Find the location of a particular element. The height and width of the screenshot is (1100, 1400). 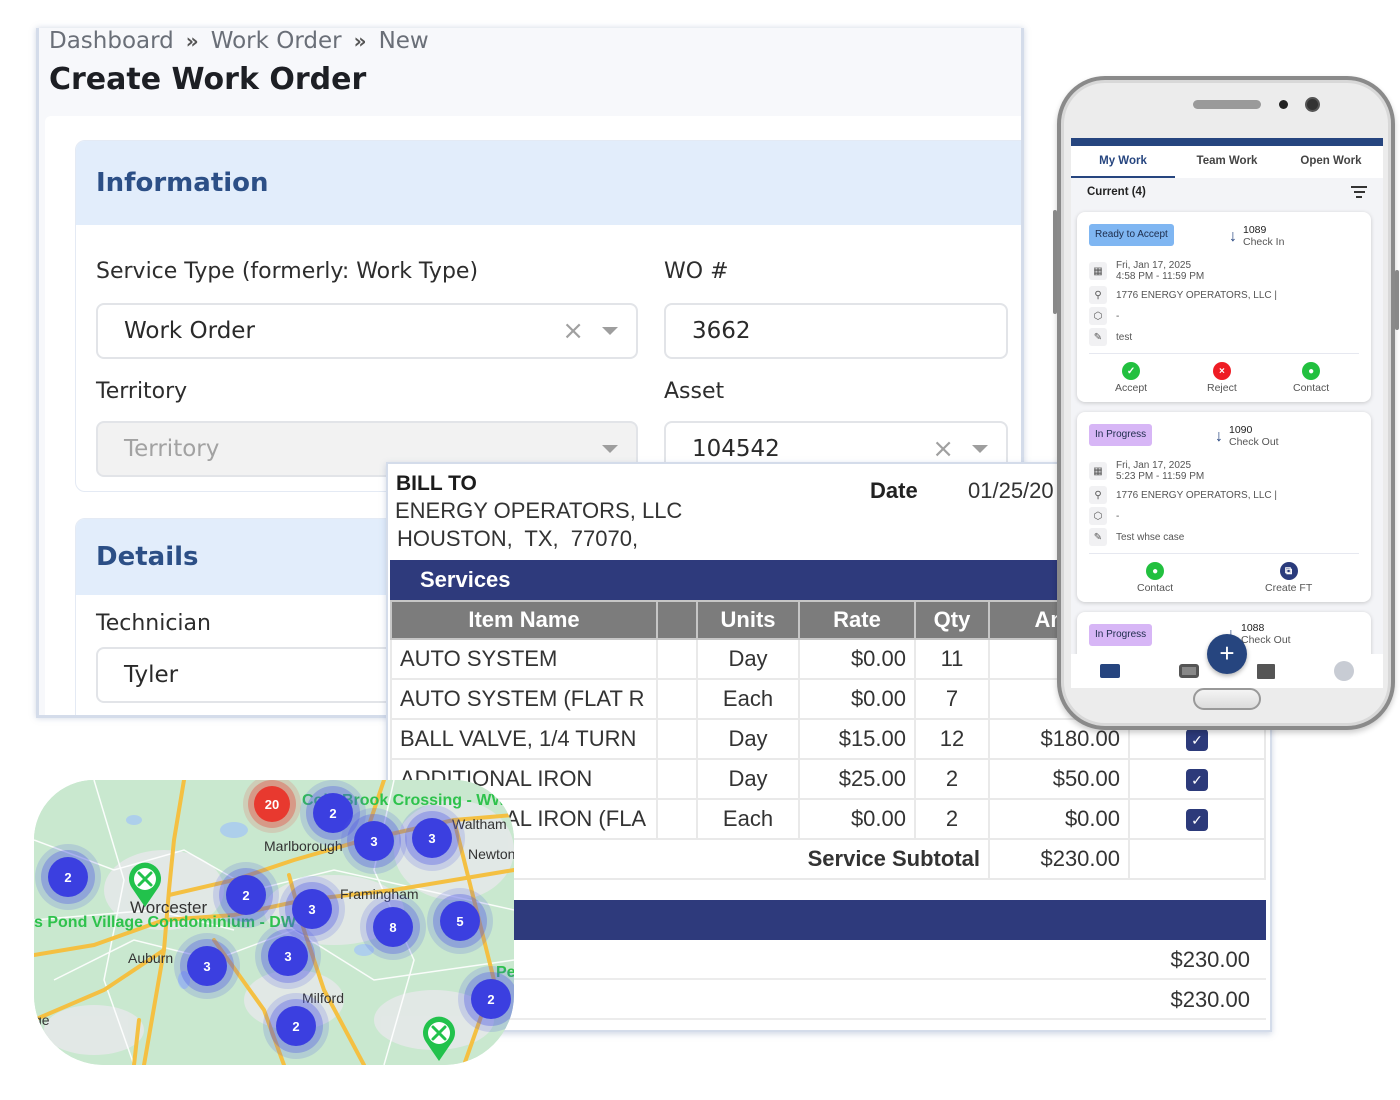

tab-team-work: Team Work is located at coordinates (1227, 162).